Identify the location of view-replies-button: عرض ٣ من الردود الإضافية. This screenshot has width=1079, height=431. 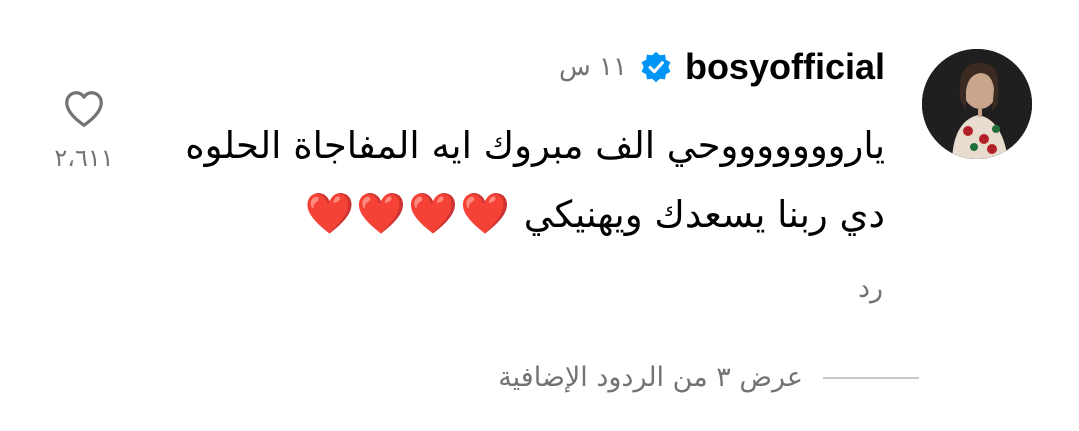
(708, 377).